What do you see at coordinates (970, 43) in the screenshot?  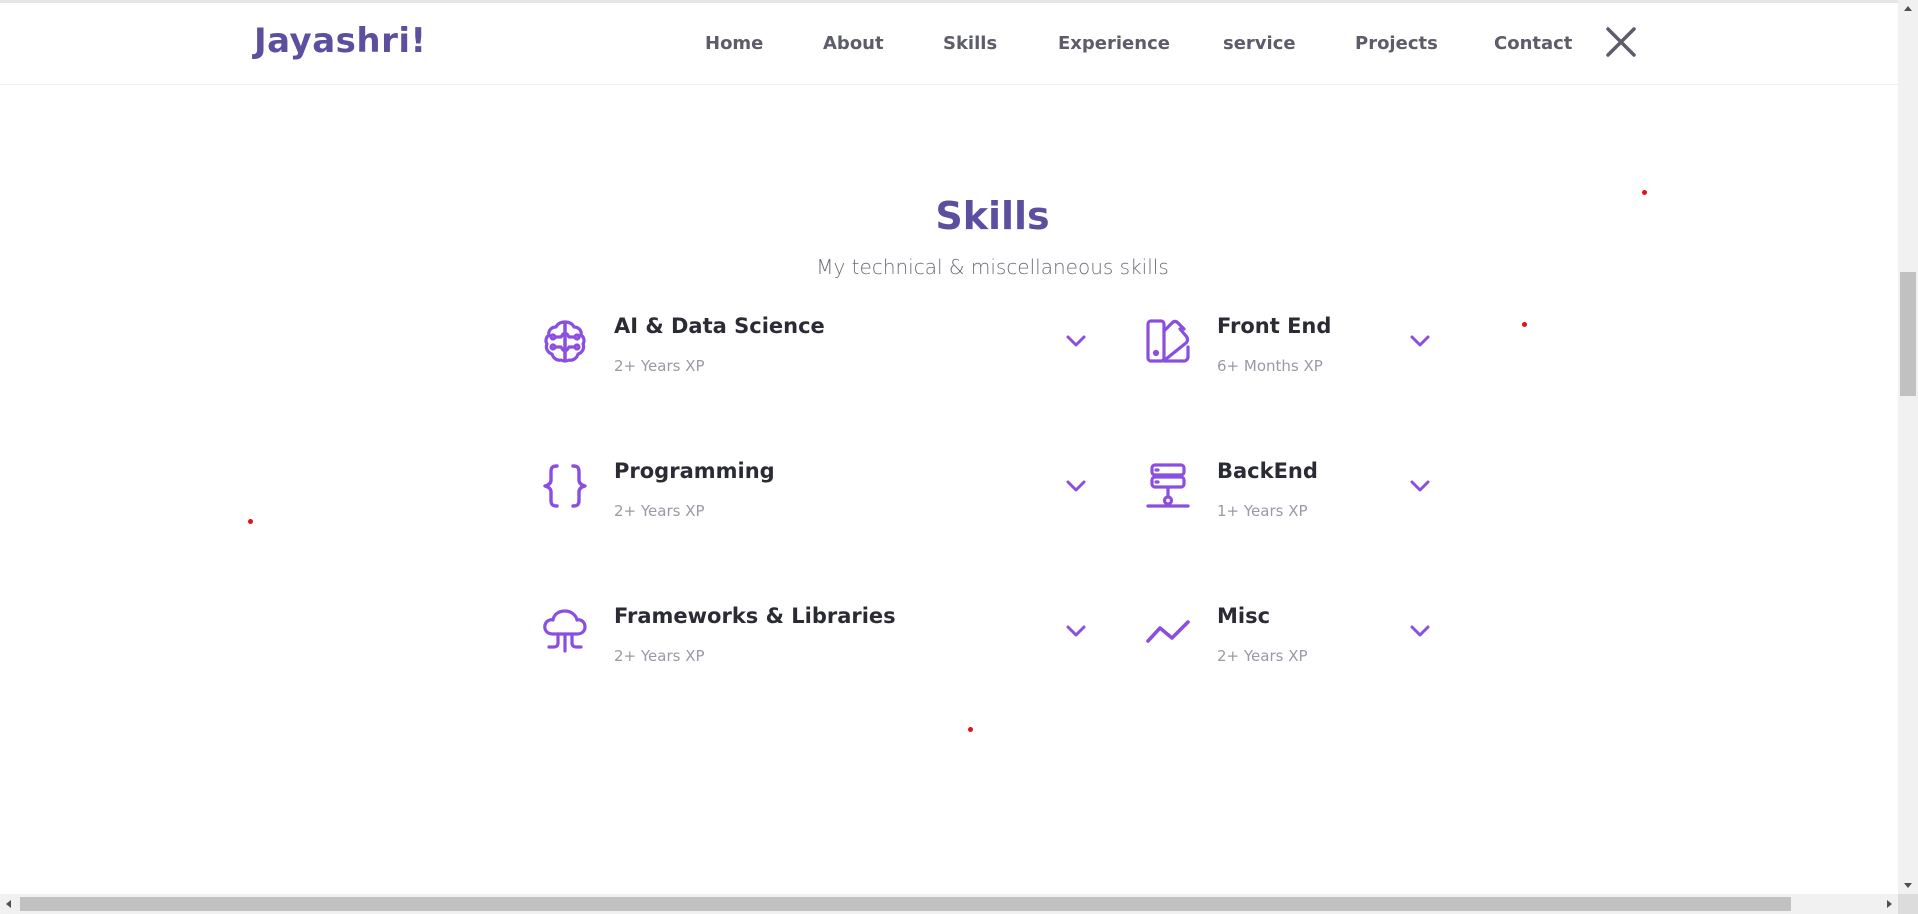 I see `nav-skills: Skills` at bounding box center [970, 43].